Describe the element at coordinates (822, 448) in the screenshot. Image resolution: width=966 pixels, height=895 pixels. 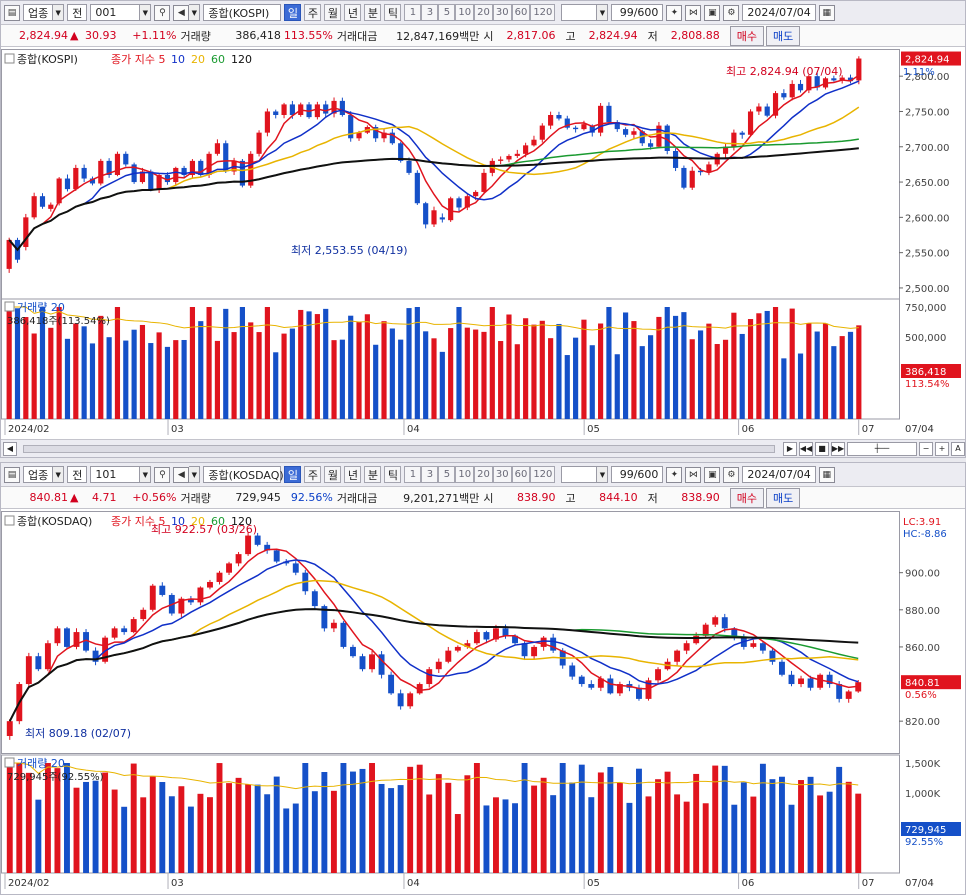
I see `stop-icon: ■` at that location.